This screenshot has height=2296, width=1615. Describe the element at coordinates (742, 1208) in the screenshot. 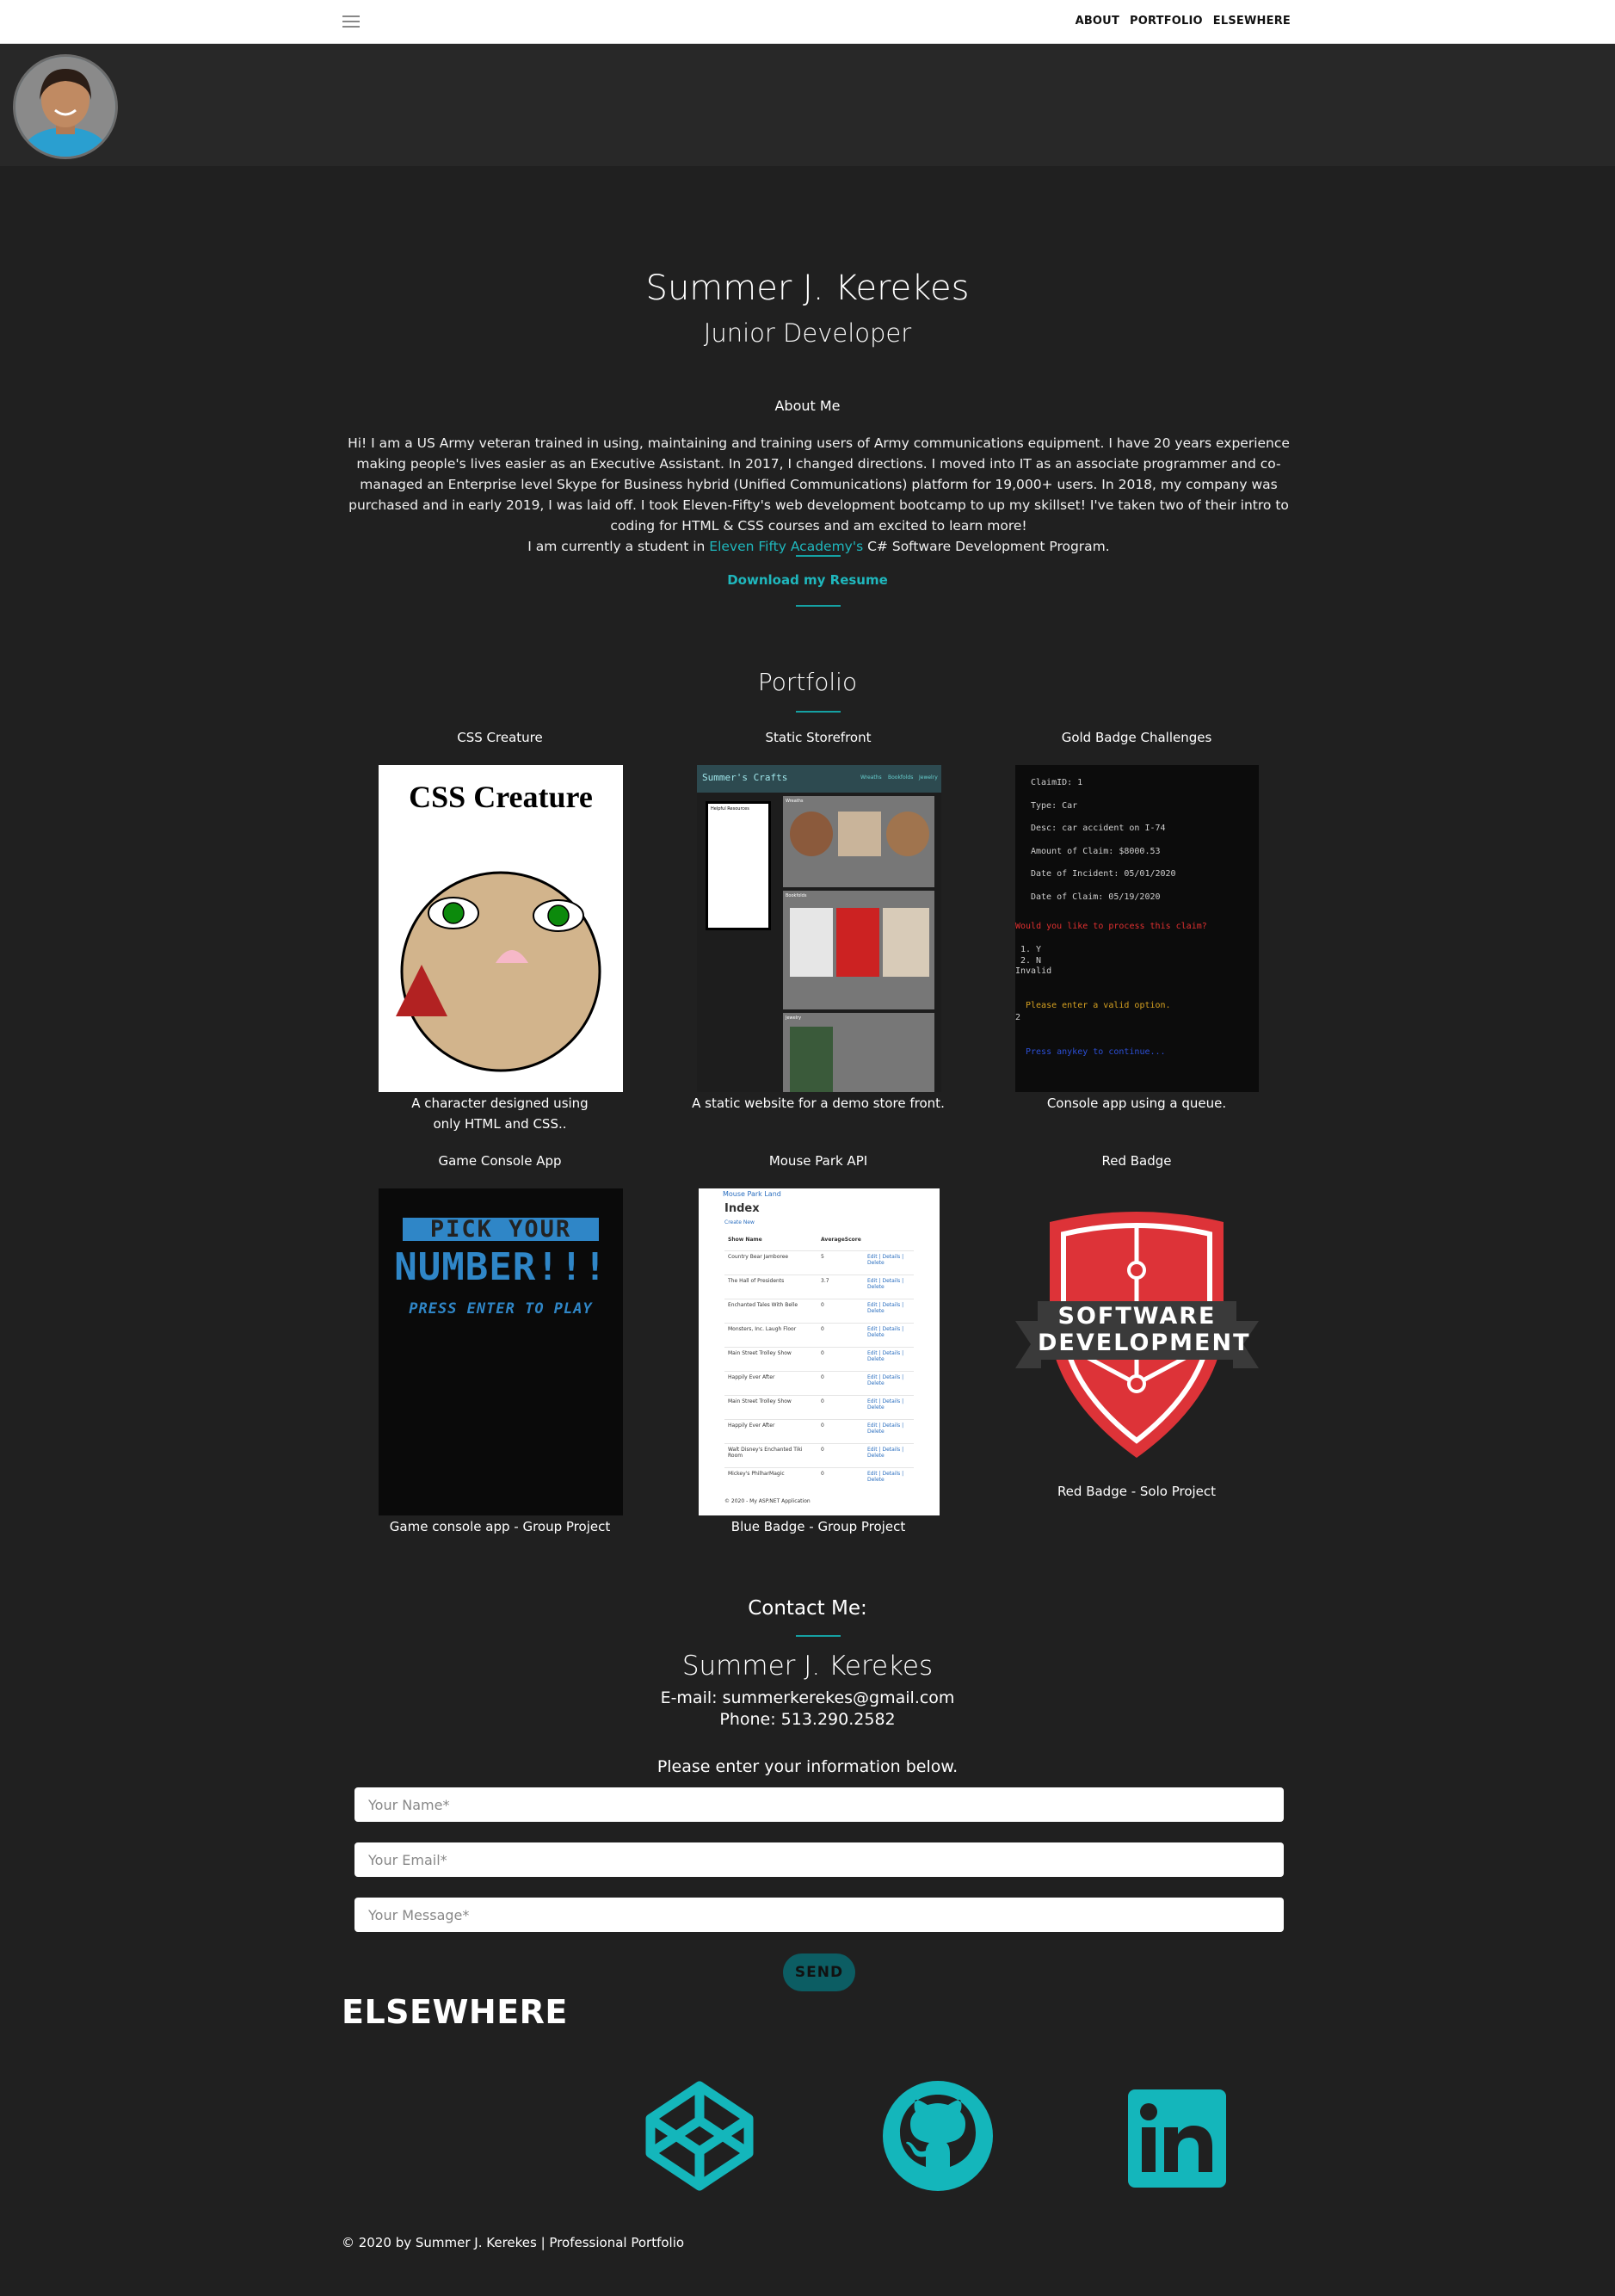

I see `api-heading: Index` at that location.